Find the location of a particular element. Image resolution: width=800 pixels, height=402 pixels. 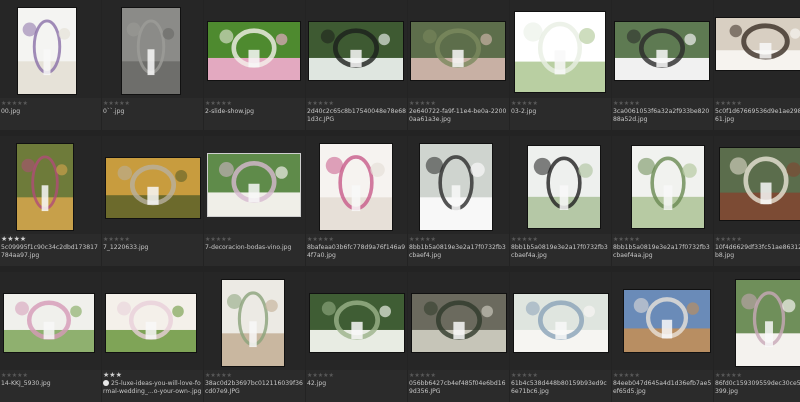

thumbnail-cell: ★★★★★ 7_1220633.jpg is located at coordinates (152, 201).